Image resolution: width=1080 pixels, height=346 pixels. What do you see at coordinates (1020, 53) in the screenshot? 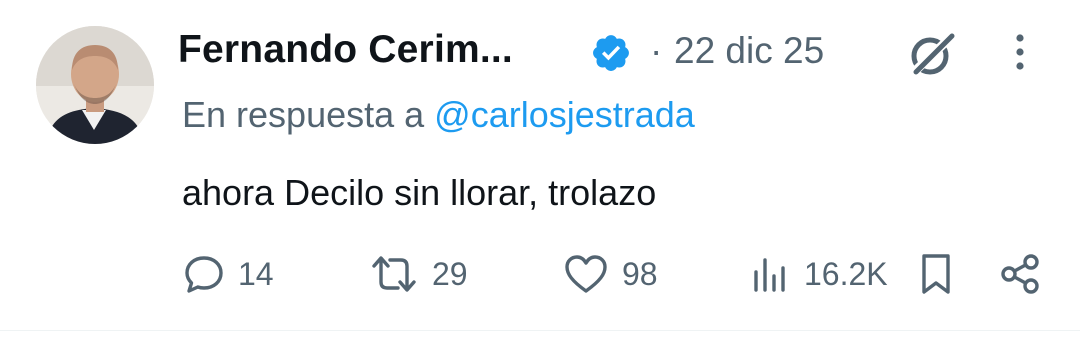
I see `more-options-icon` at bounding box center [1020, 53].